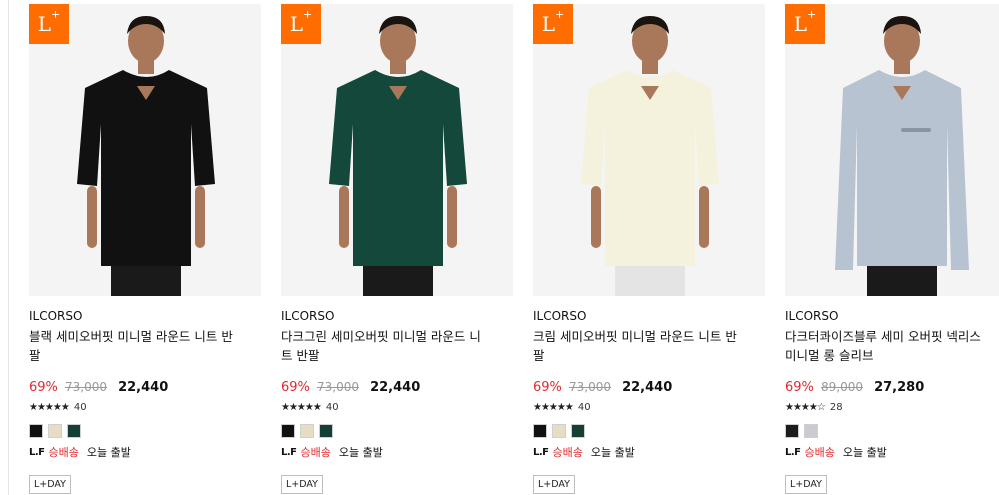  I want to click on star-rating-icon: ★★★★☆, so click(805, 407).